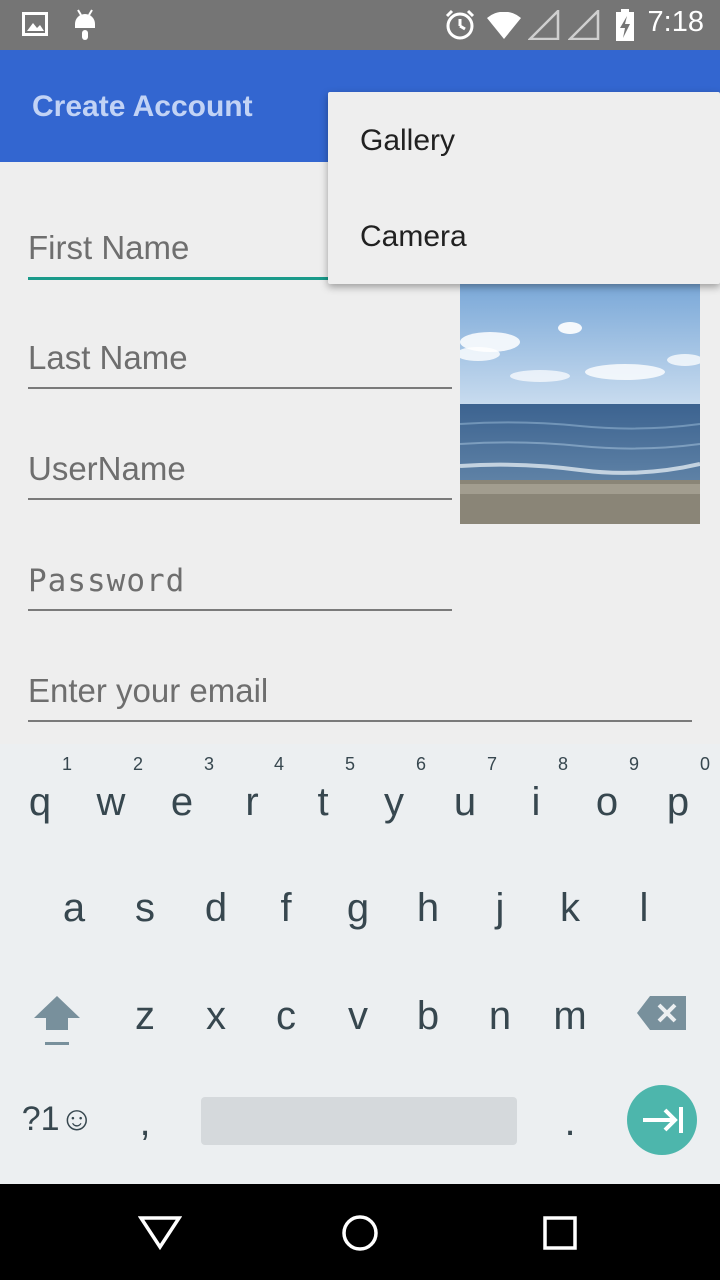  I want to click on key-label: ,, so click(145, 1122).